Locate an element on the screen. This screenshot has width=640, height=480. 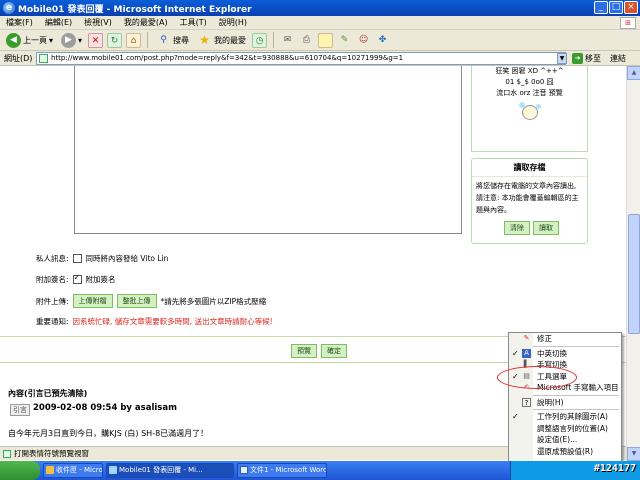
help-icon: ? is located at coordinates (526, 402).